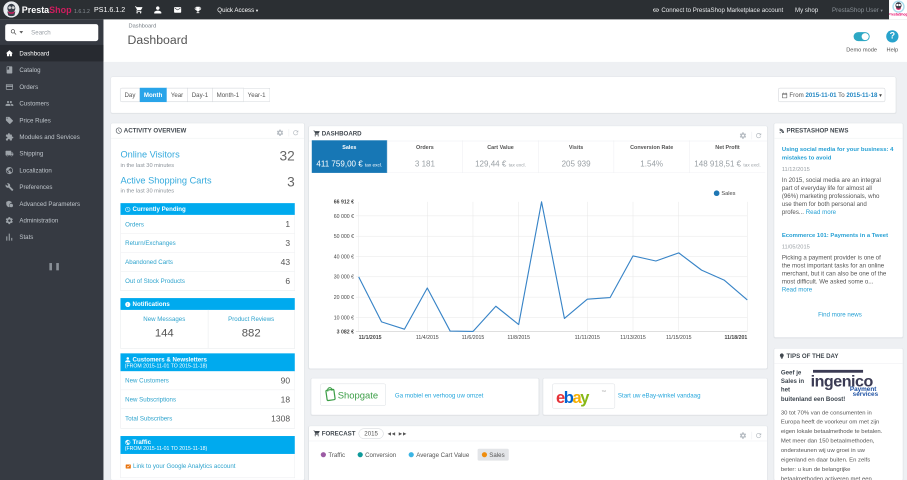  What do you see at coordinates (473, 338) in the screenshot?
I see `svg-text: 11/6/2015` at bounding box center [473, 338].